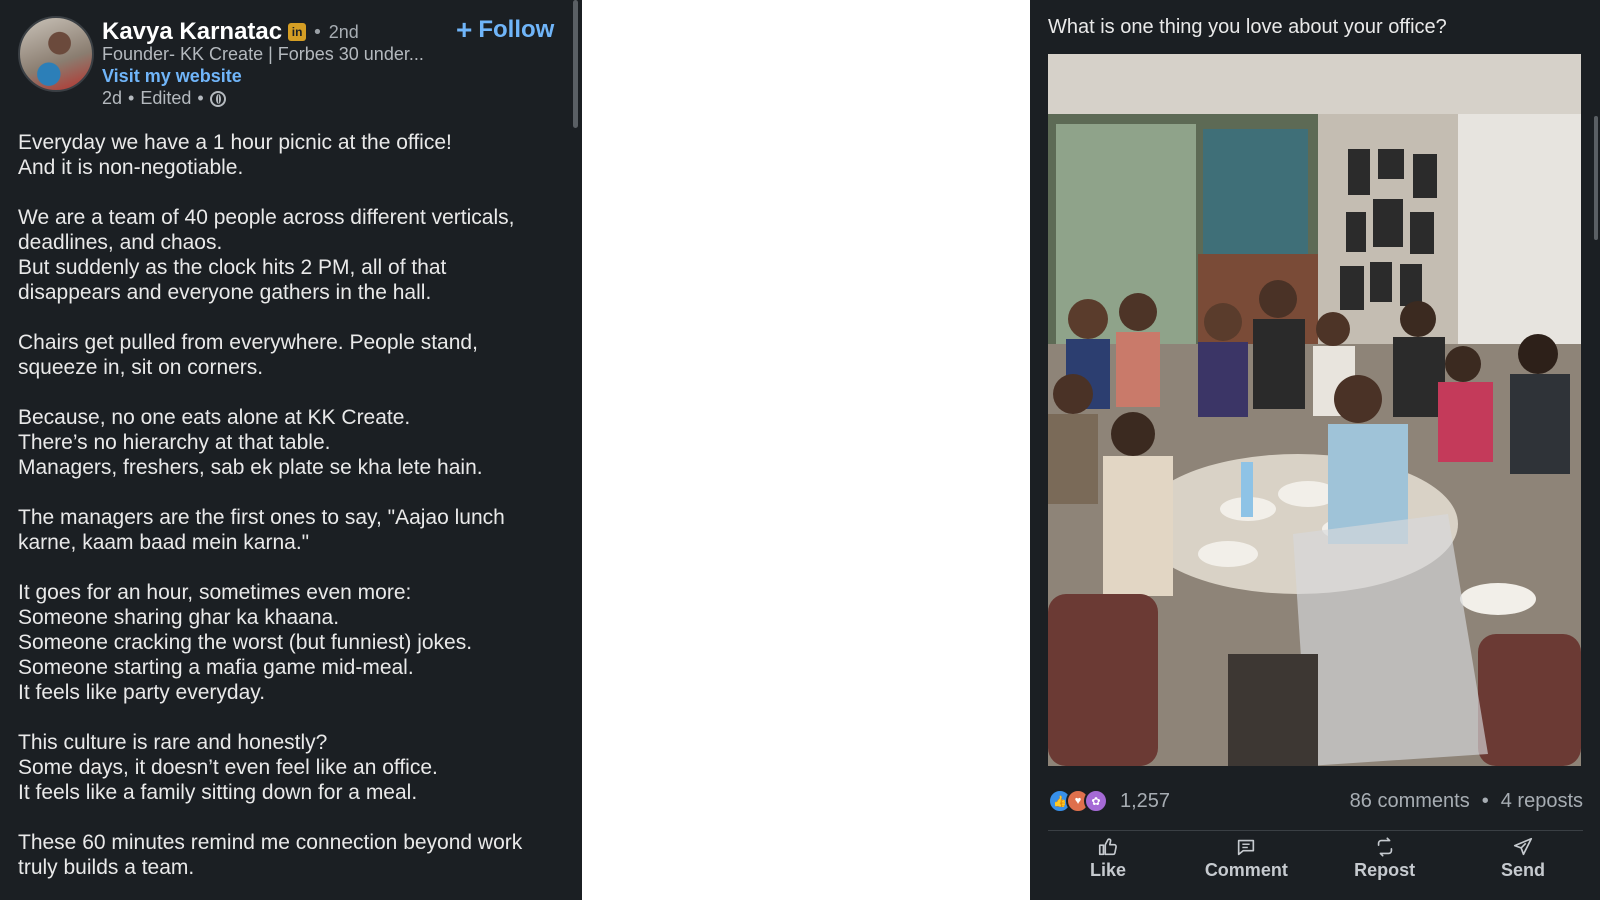 The height and width of the screenshot is (900, 1600). What do you see at coordinates (1078, 801) in the screenshot?
I see `reaction-icons: 👍 ♥ ✿` at bounding box center [1078, 801].